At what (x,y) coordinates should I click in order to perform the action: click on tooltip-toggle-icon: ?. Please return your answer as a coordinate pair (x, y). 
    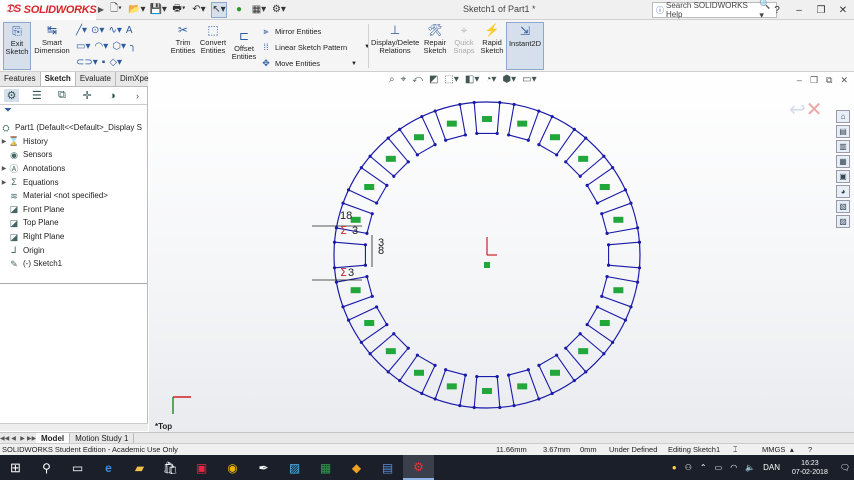
    Looking at the image, I should click on (810, 449).